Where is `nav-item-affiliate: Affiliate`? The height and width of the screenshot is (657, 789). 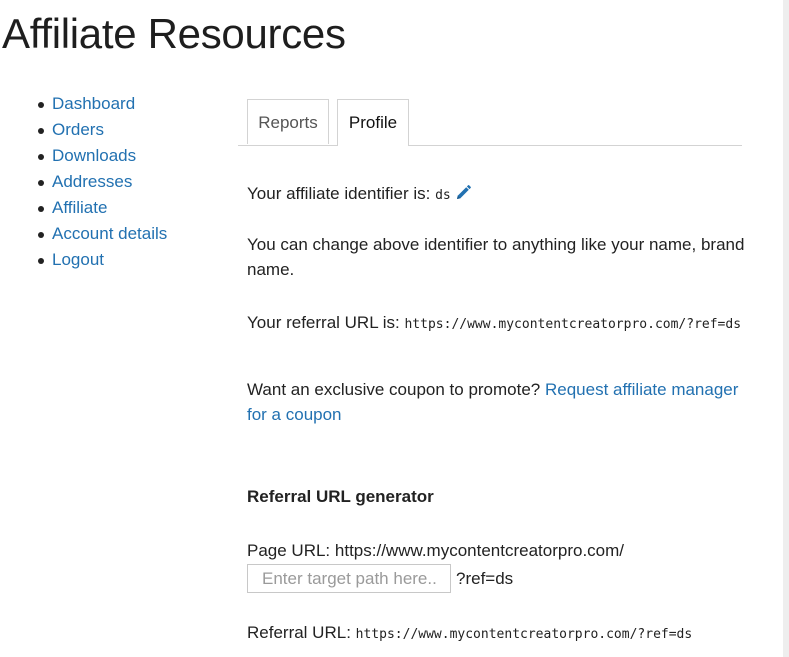
nav-item-affiliate: Affiliate is located at coordinates (101, 209).